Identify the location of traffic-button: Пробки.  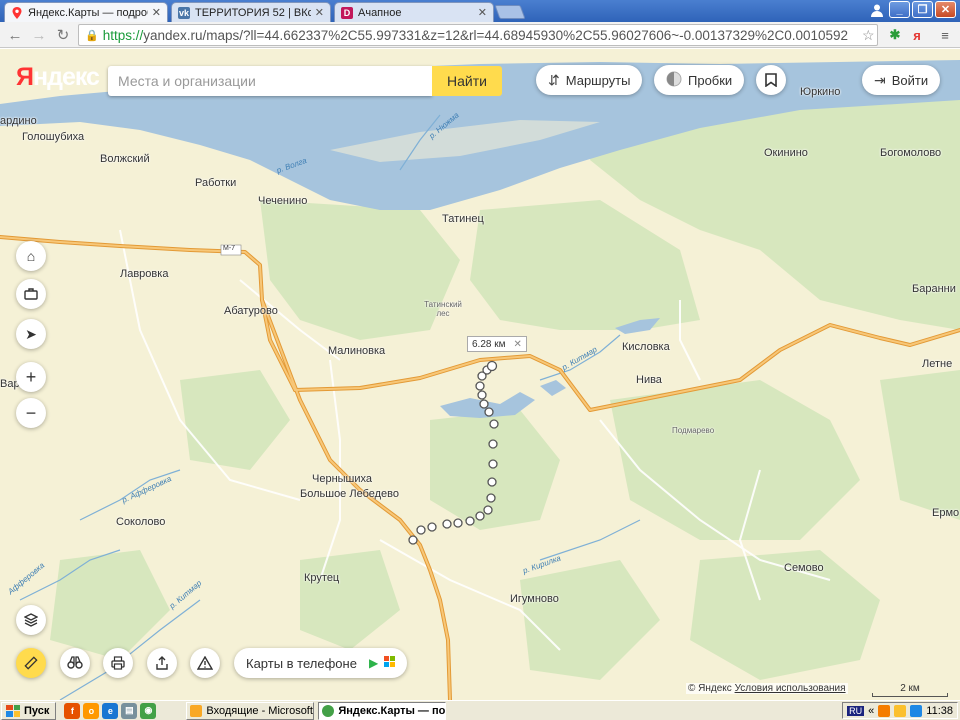
(699, 80).